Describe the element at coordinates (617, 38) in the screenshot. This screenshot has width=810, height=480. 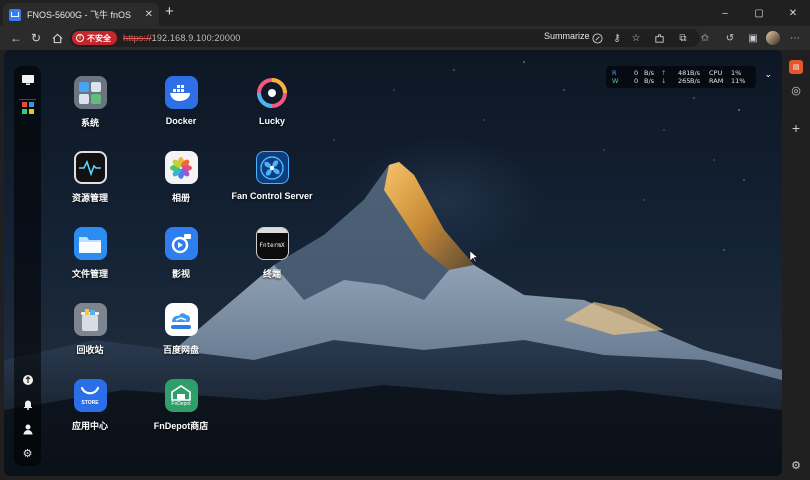
I see `key-icon: ⚷` at that location.